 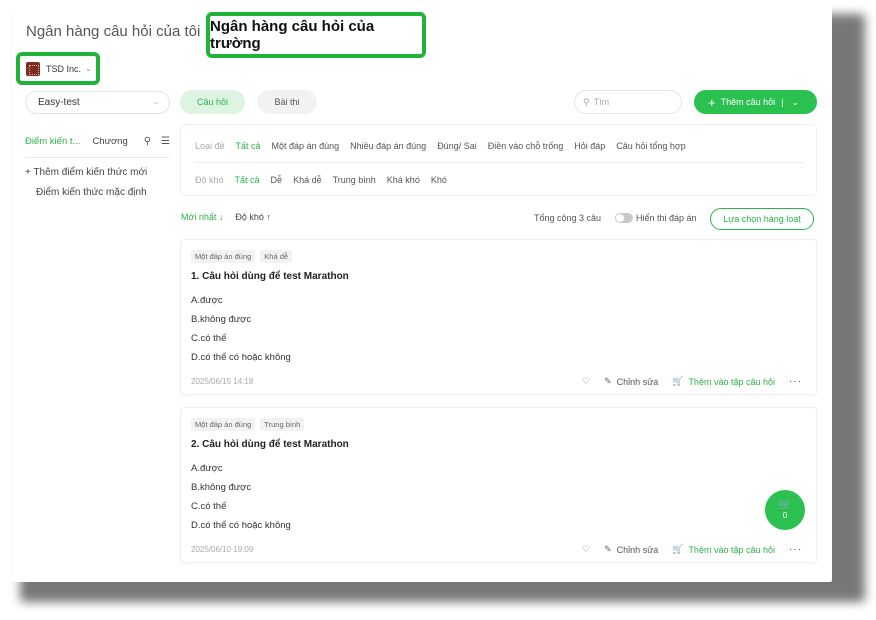 I want to click on filter-type-option: Nhiều đáp án đúng, so click(x=388, y=146).